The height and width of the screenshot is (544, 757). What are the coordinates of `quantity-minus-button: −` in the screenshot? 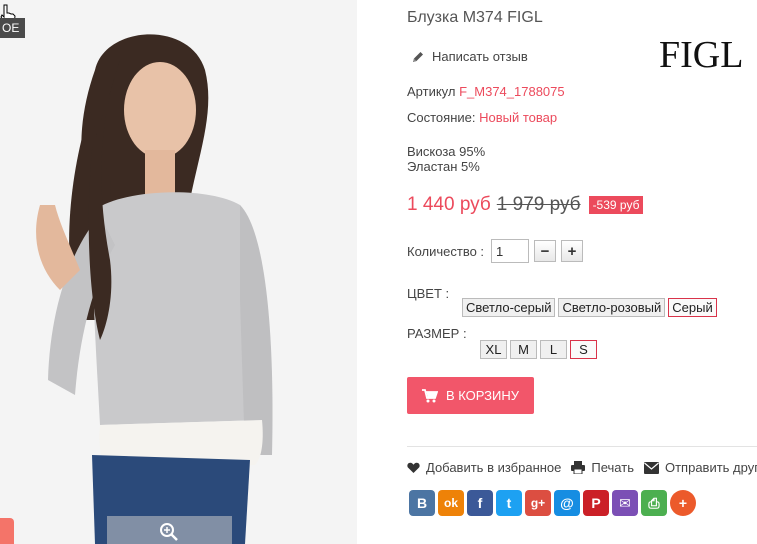 It's located at (545, 251).